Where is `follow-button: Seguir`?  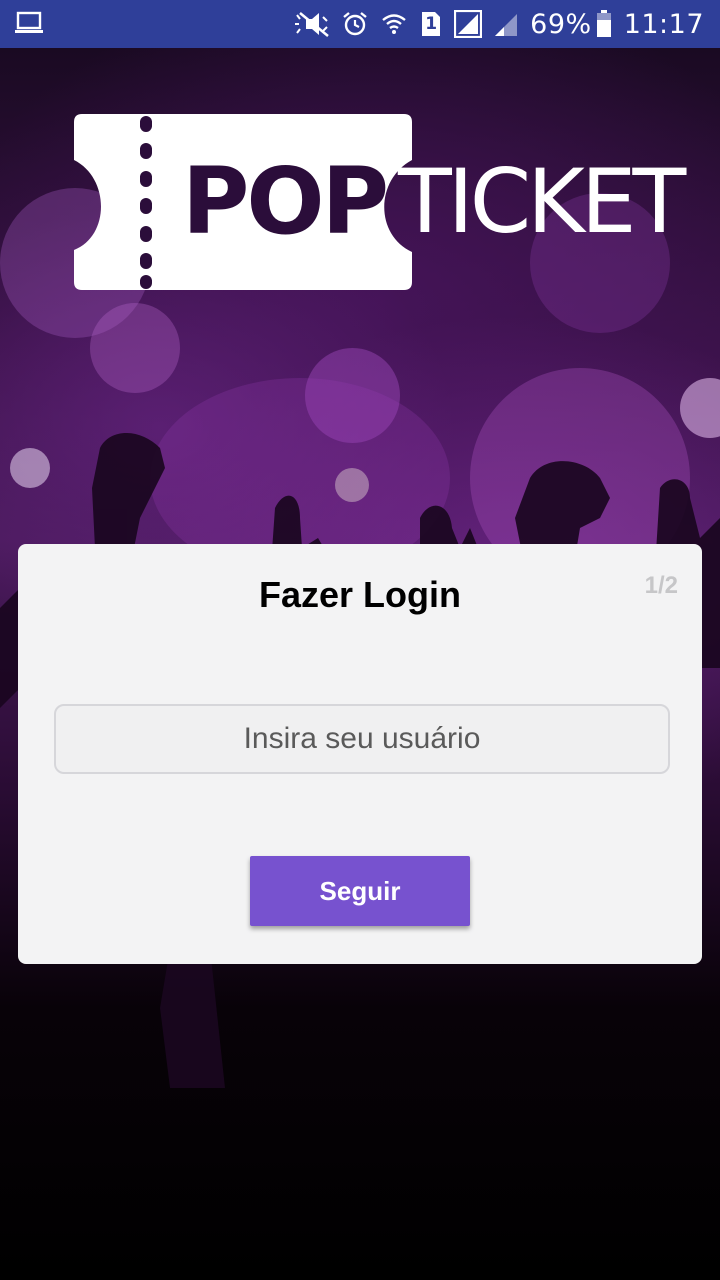
follow-button: Seguir is located at coordinates (360, 891).